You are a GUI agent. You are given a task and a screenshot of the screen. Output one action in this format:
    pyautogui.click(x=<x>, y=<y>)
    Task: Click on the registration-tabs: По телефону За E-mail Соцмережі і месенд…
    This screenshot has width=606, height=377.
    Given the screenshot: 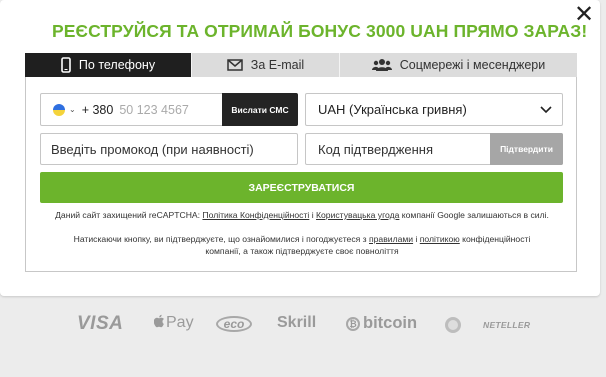 What is the action you would take?
    pyautogui.click(x=301, y=65)
    